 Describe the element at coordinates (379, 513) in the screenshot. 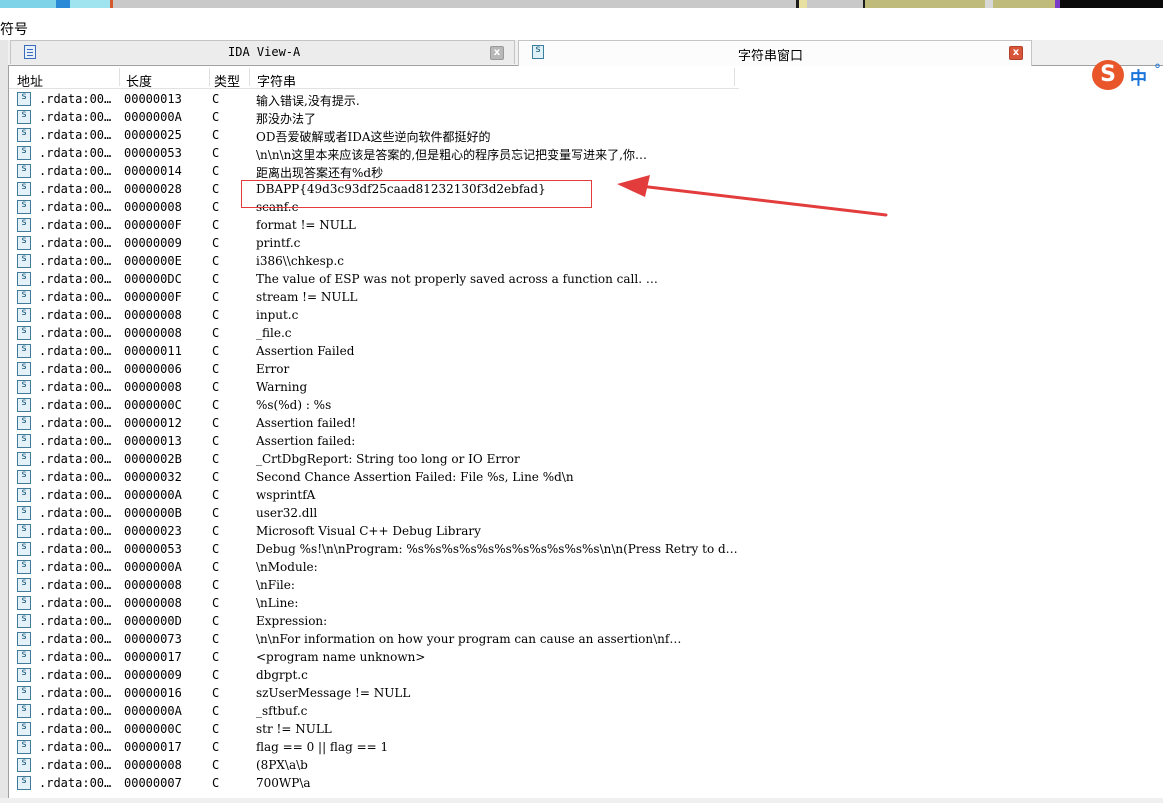

I see `table-row: .rdata:00… 0000000B Cuser32.dll` at that location.